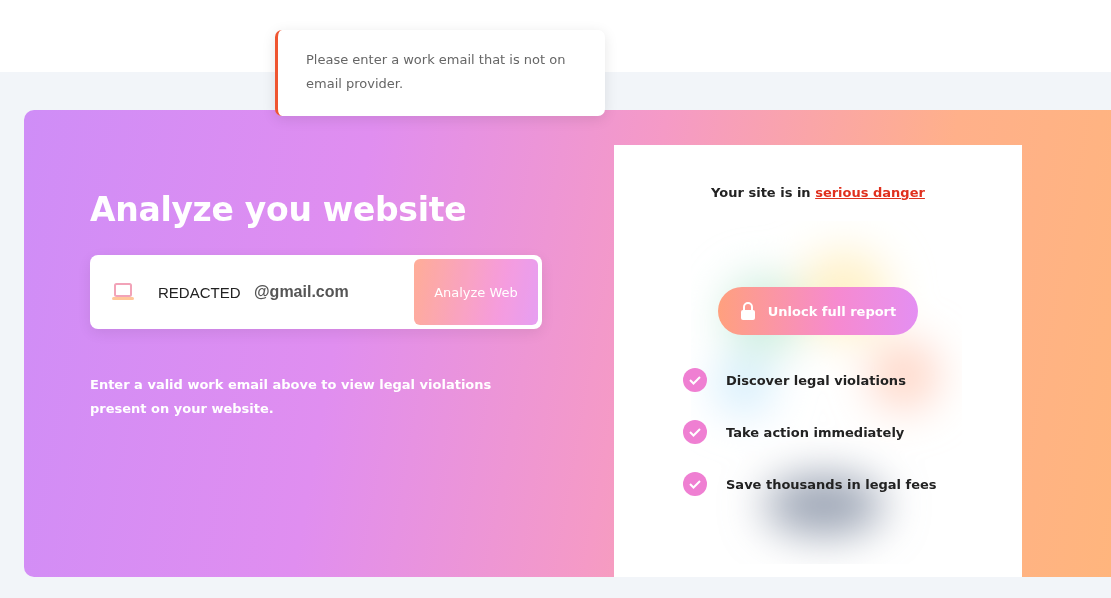 This screenshot has height=598, width=1111. I want to click on benefit-label: Take action immediately, so click(815, 432).